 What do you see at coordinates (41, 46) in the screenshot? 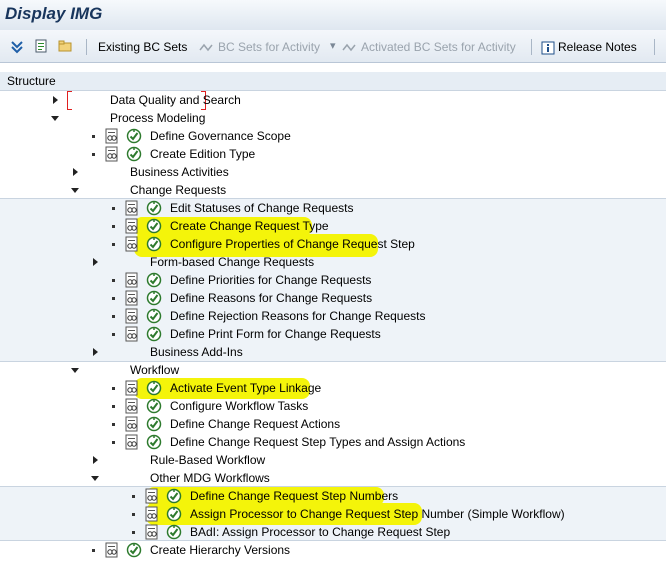
I see `document-icon` at bounding box center [41, 46].